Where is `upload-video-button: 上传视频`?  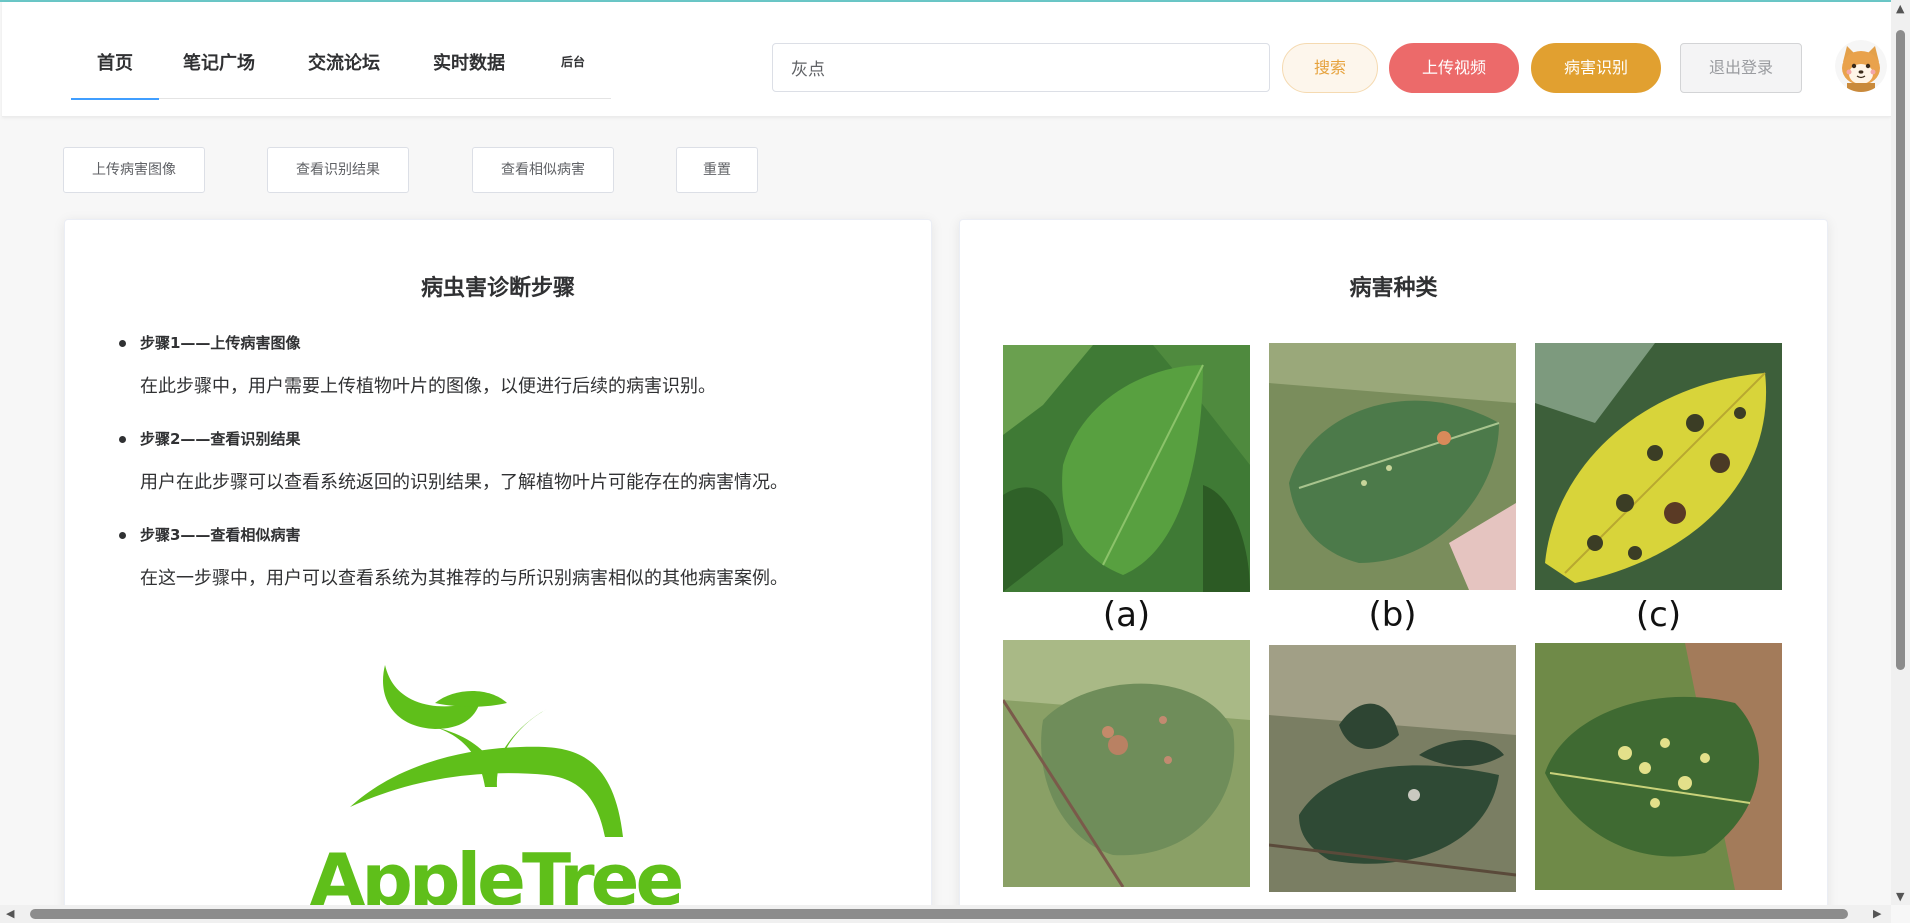
upload-video-button: 上传视频 is located at coordinates (1454, 68).